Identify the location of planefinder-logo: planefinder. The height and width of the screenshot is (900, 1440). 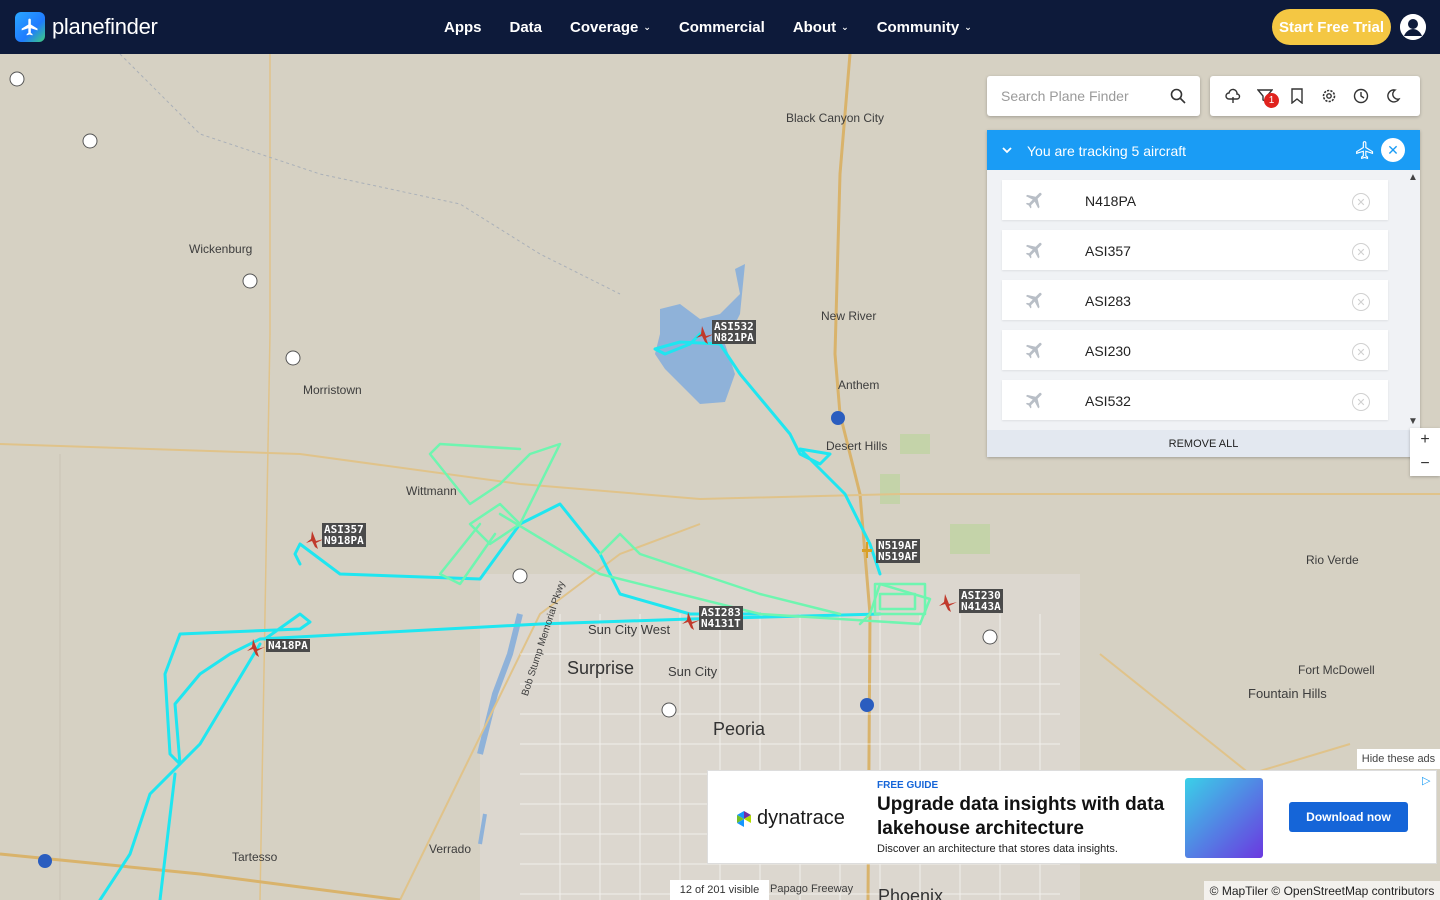
(86, 27).